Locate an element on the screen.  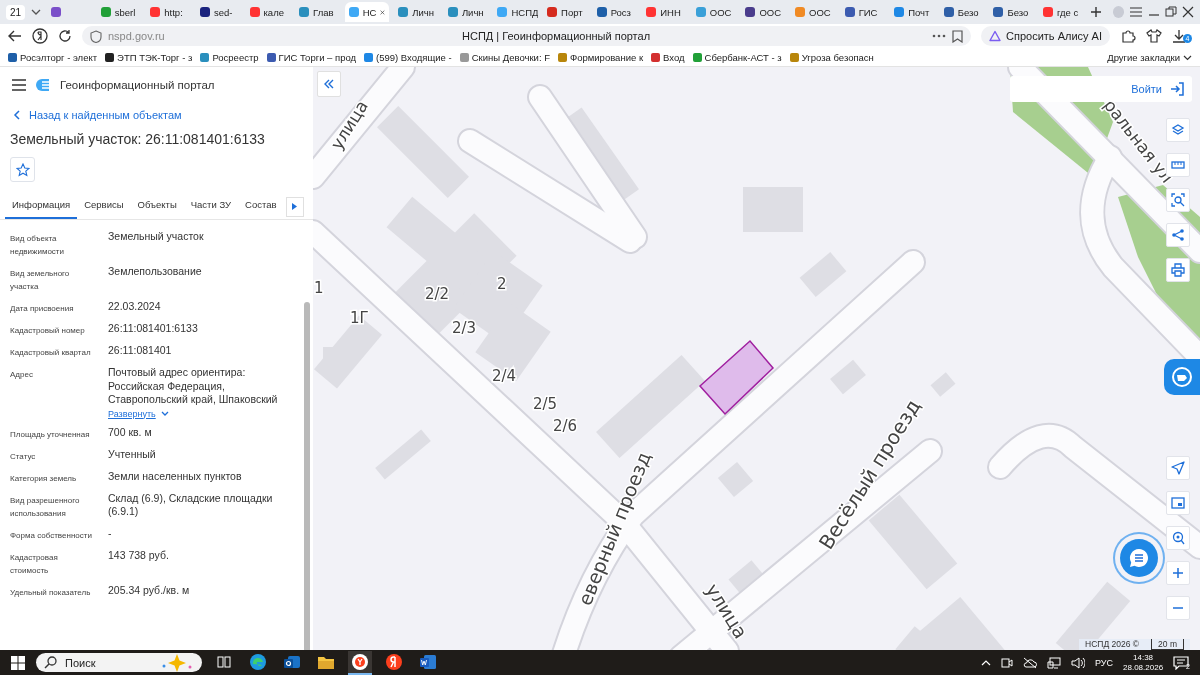
locate-button is located at coordinates (1178, 468).